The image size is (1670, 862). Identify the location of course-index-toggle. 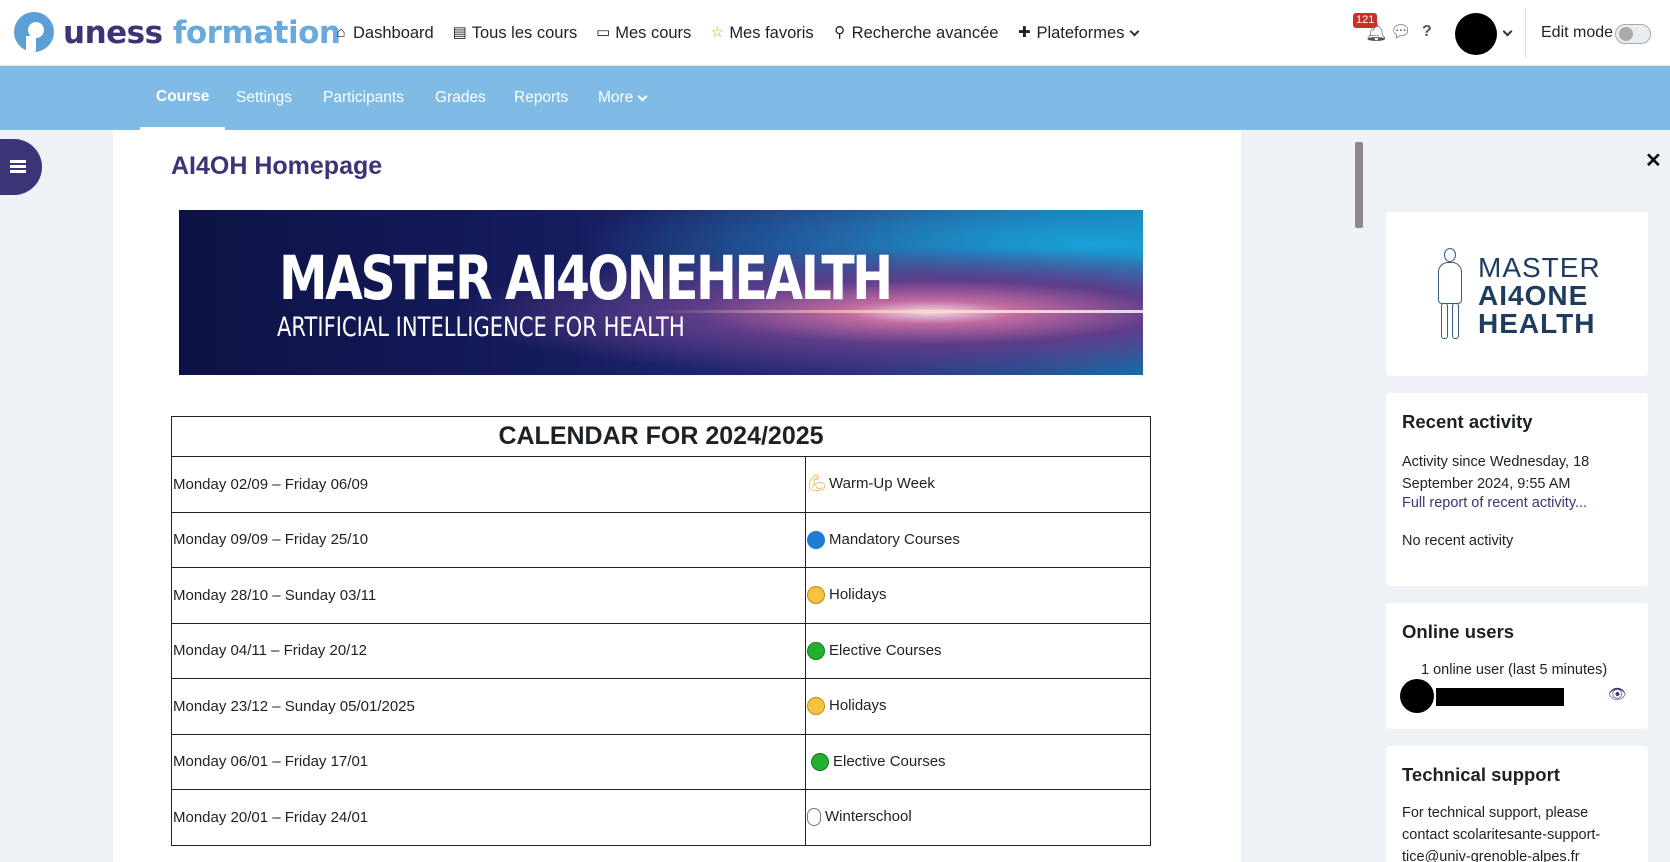
(21, 167).